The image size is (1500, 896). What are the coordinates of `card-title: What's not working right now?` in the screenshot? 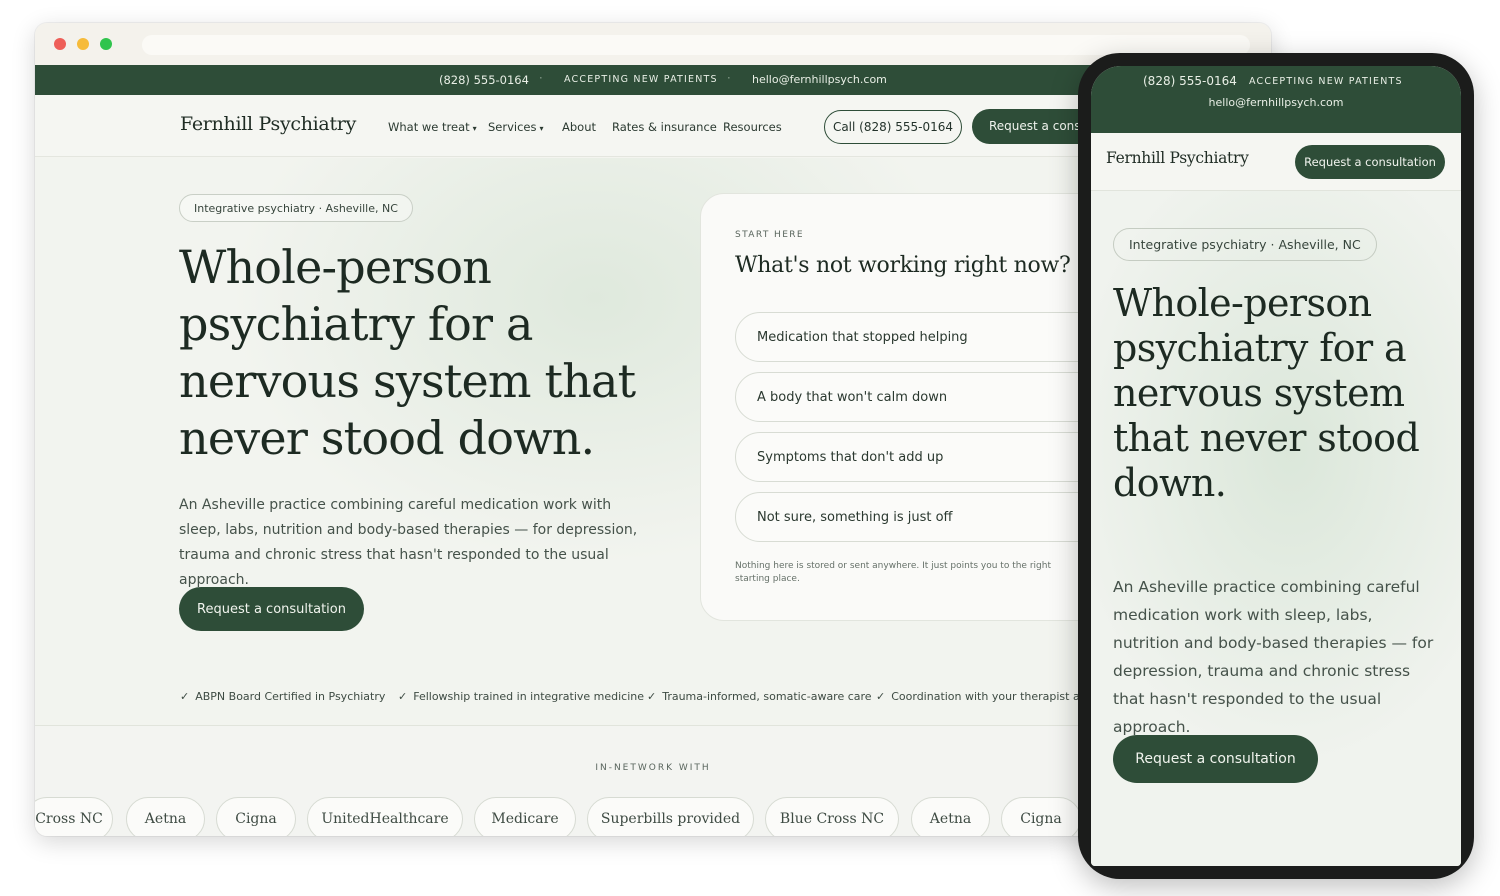 It's located at (903, 265).